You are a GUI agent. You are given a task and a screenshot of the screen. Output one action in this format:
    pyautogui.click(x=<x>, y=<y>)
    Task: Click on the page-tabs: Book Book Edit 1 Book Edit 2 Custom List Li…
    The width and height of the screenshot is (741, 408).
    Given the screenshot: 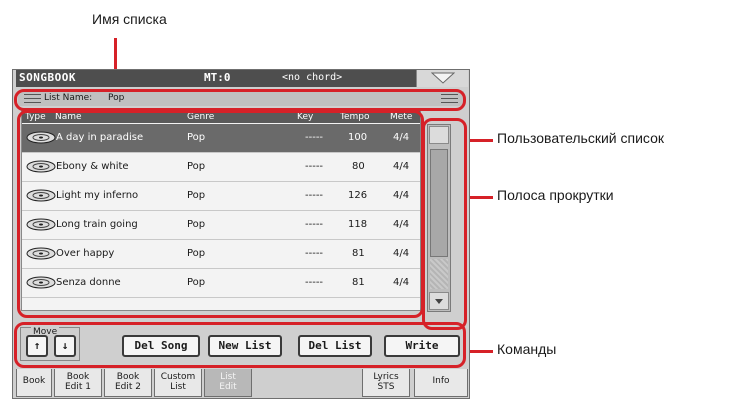 What is the action you would take?
    pyautogui.click(x=242, y=383)
    